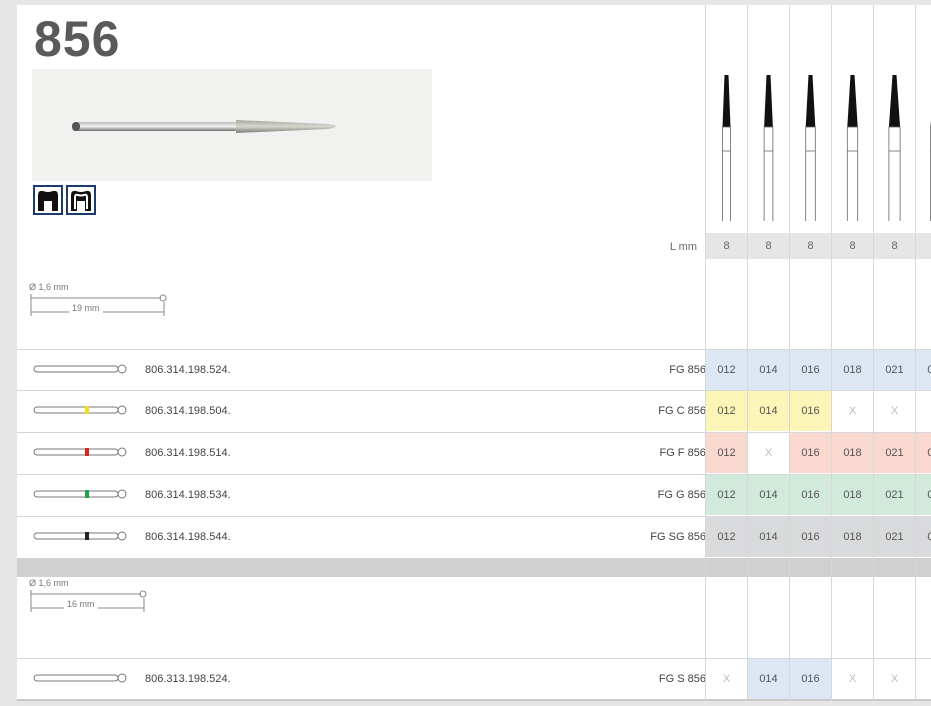 This screenshot has height=706, width=931. I want to click on row-ref: 806.314.198.544., so click(188, 537).